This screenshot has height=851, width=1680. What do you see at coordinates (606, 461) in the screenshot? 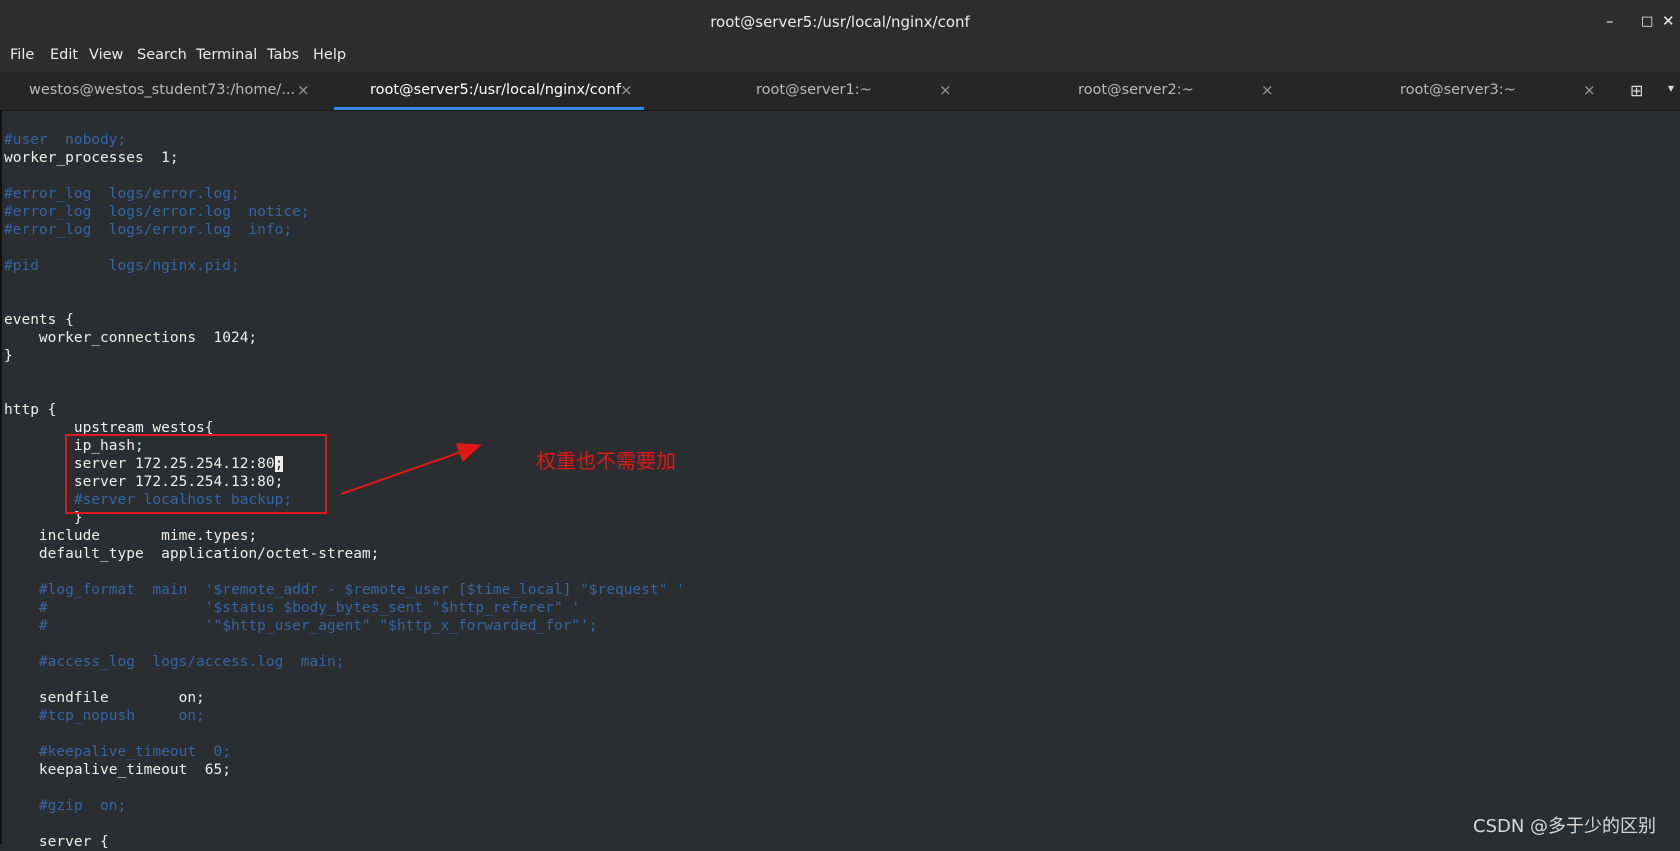
I see `annotation-label: 权重也不需要加` at bounding box center [606, 461].